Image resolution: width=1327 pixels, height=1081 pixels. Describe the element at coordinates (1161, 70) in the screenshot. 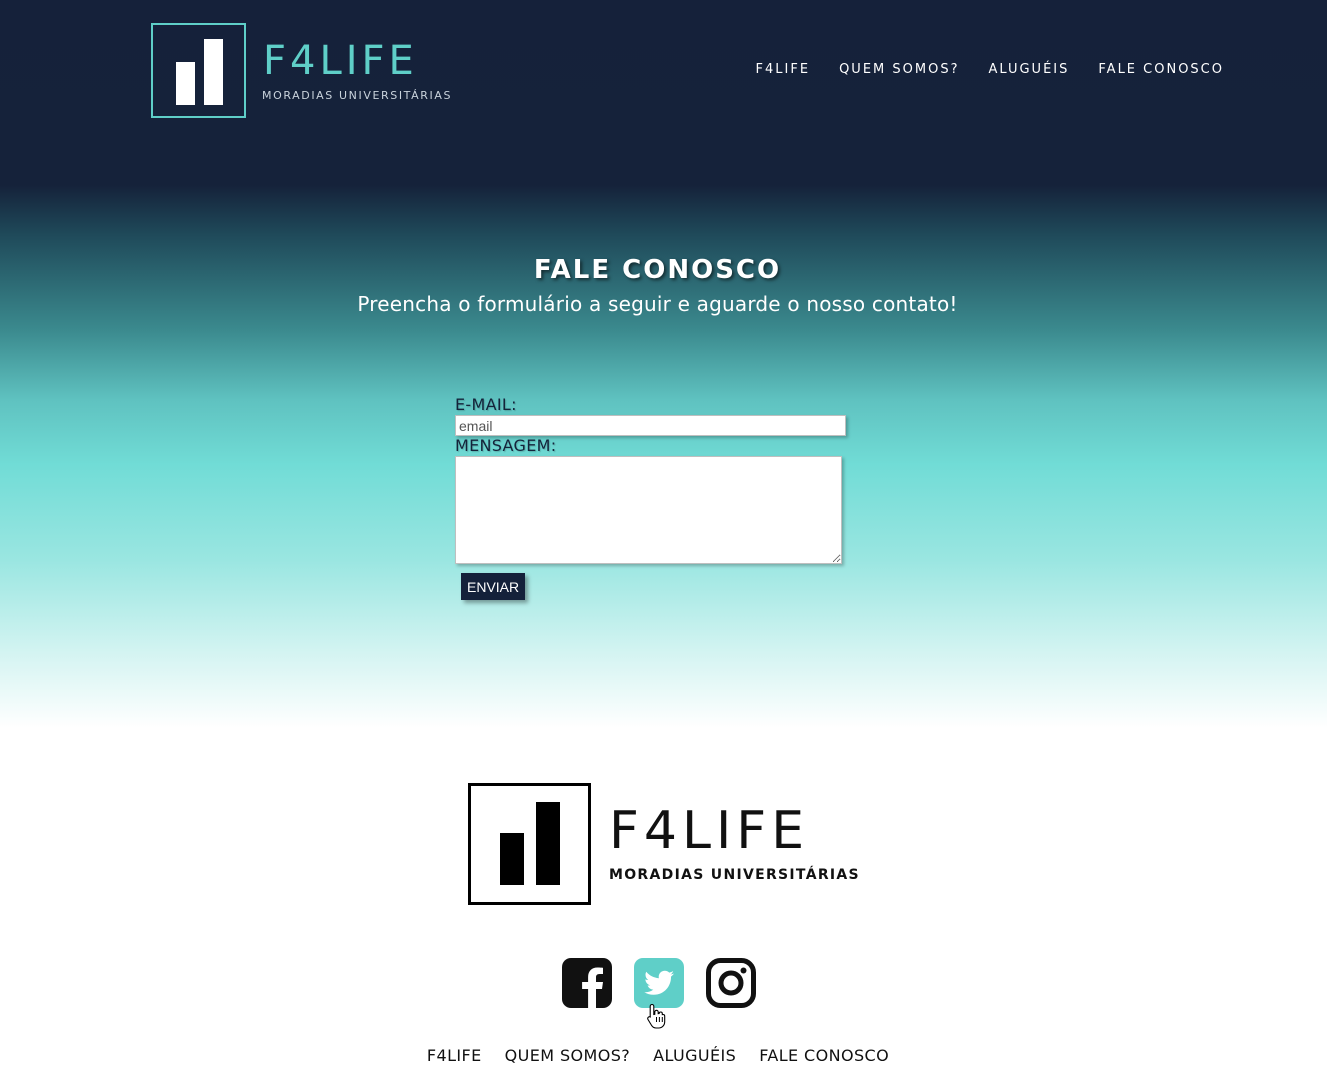

I see `nav-link-fale-conosco: FALE CONOSCO` at that location.